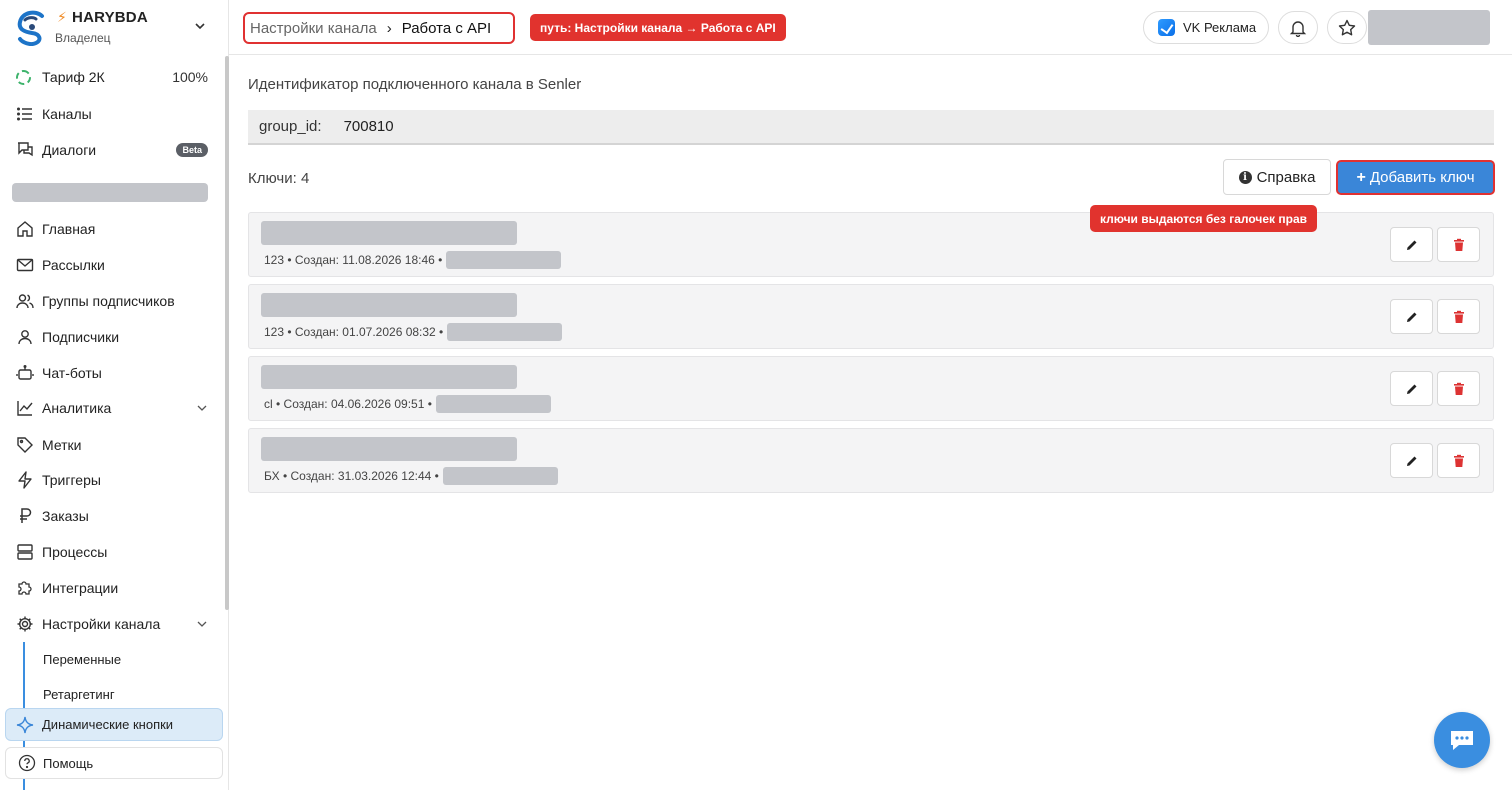 The image size is (1512, 790). I want to click on key-meta: 123 • Создан: 01.07.2026 08:32 •, so click(413, 332).